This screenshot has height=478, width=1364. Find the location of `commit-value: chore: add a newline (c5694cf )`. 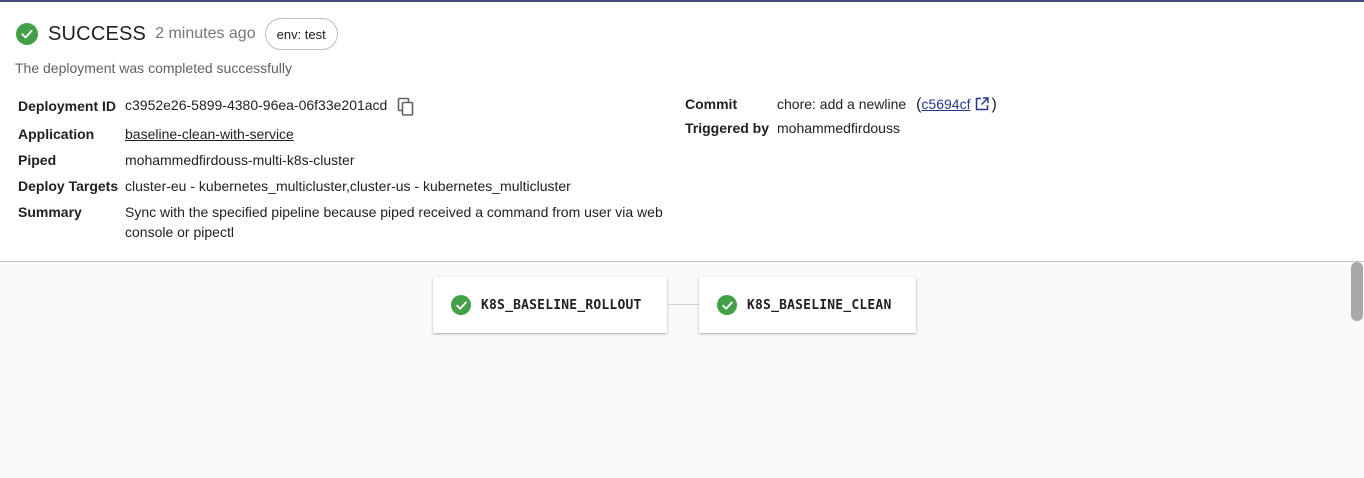

commit-value: chore: add a newline (c5694cf ) is located at coordinates (887, 104).